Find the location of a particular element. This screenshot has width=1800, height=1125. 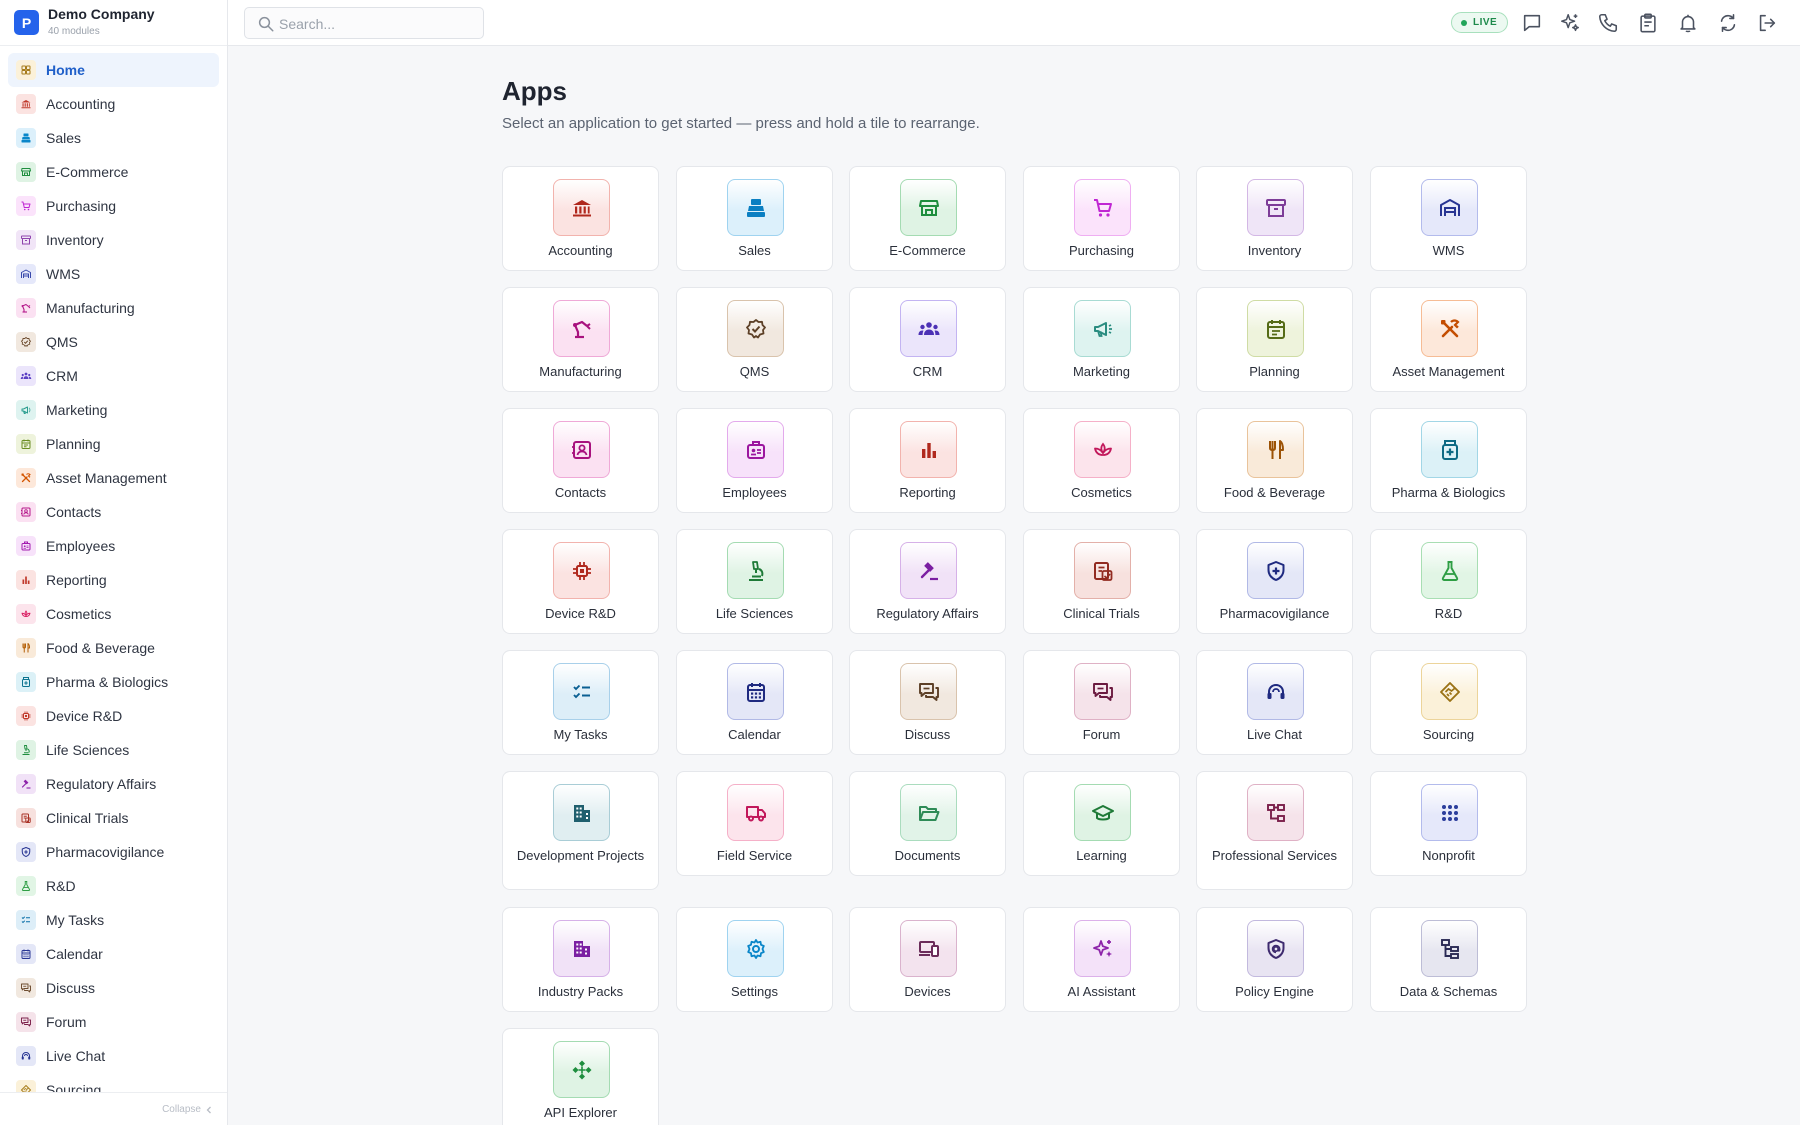

app-tile-contacts: Contacts is located at coordinates (580, 460).